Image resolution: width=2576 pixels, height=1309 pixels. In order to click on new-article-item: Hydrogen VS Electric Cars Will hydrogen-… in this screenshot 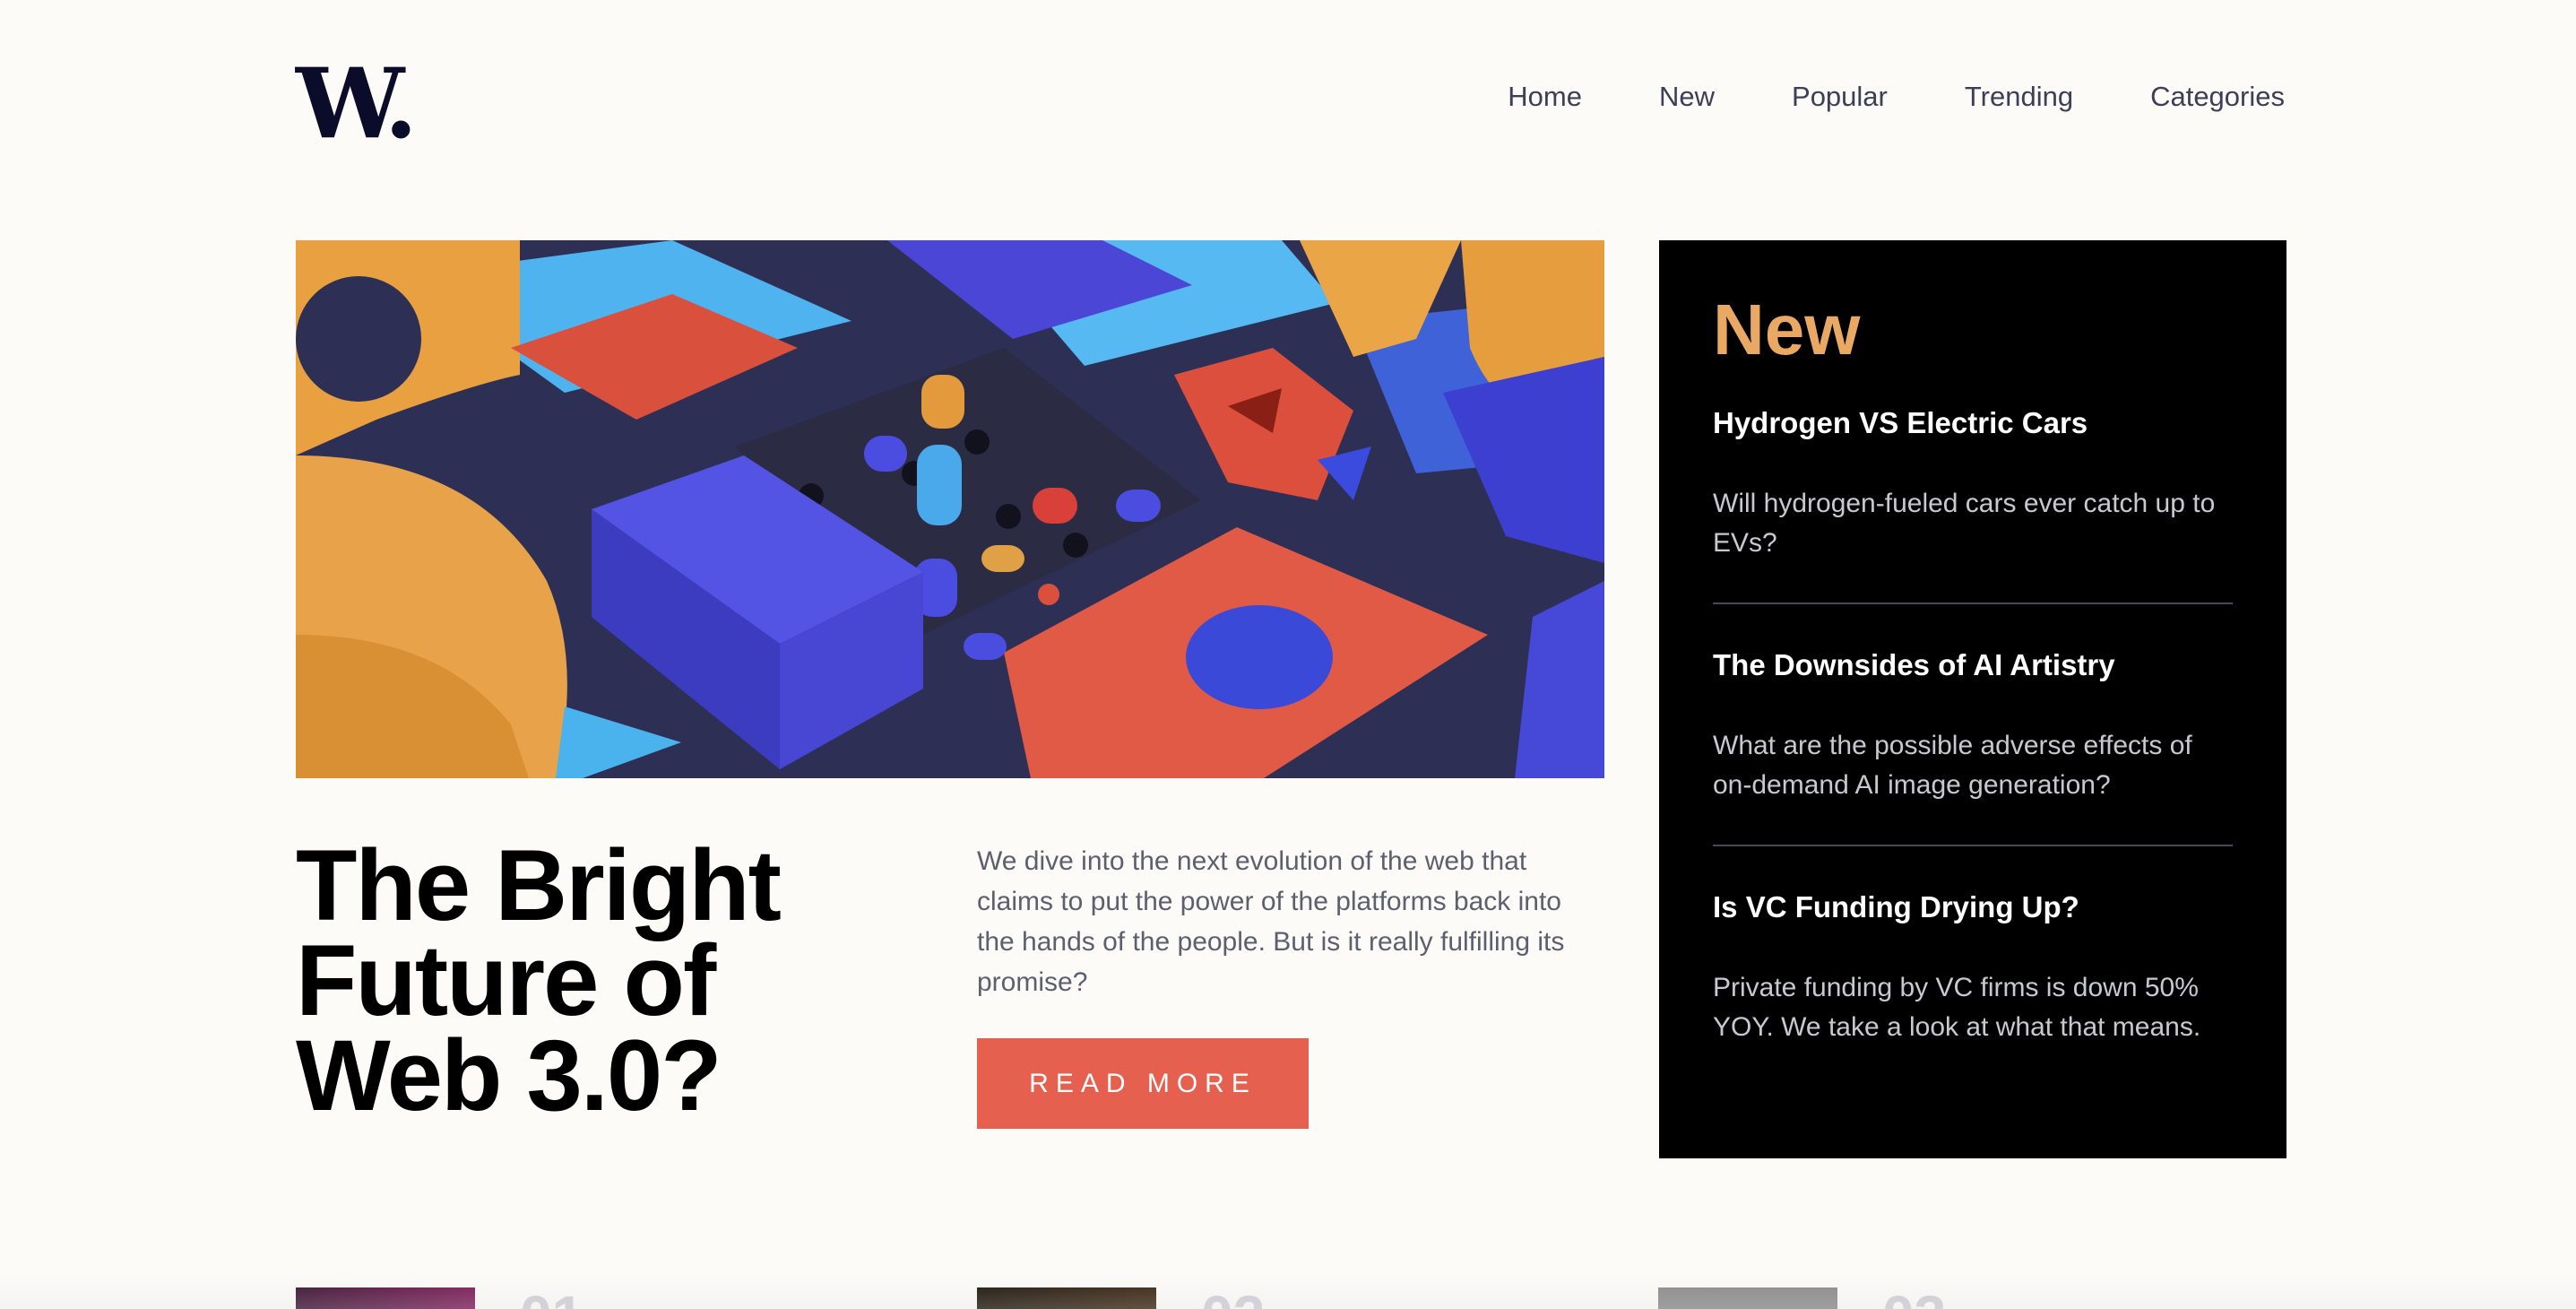, I will do `click(1973, 484)`.